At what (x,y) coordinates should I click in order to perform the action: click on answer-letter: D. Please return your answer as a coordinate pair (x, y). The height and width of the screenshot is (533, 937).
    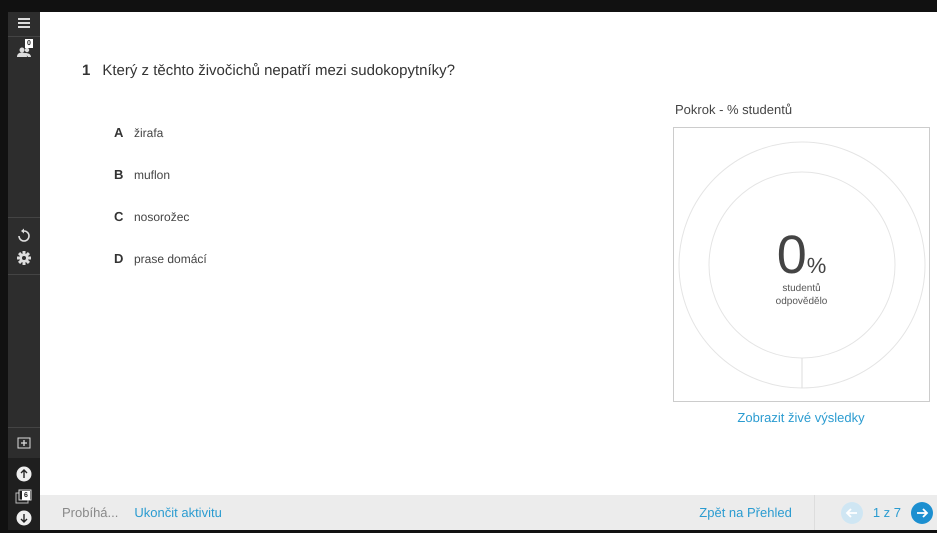
    Looking at the image, I should click on (119, 258).